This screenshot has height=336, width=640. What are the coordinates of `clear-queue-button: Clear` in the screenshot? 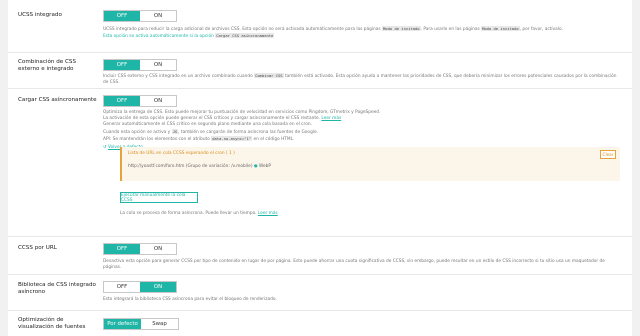 It's located at (608, 154).